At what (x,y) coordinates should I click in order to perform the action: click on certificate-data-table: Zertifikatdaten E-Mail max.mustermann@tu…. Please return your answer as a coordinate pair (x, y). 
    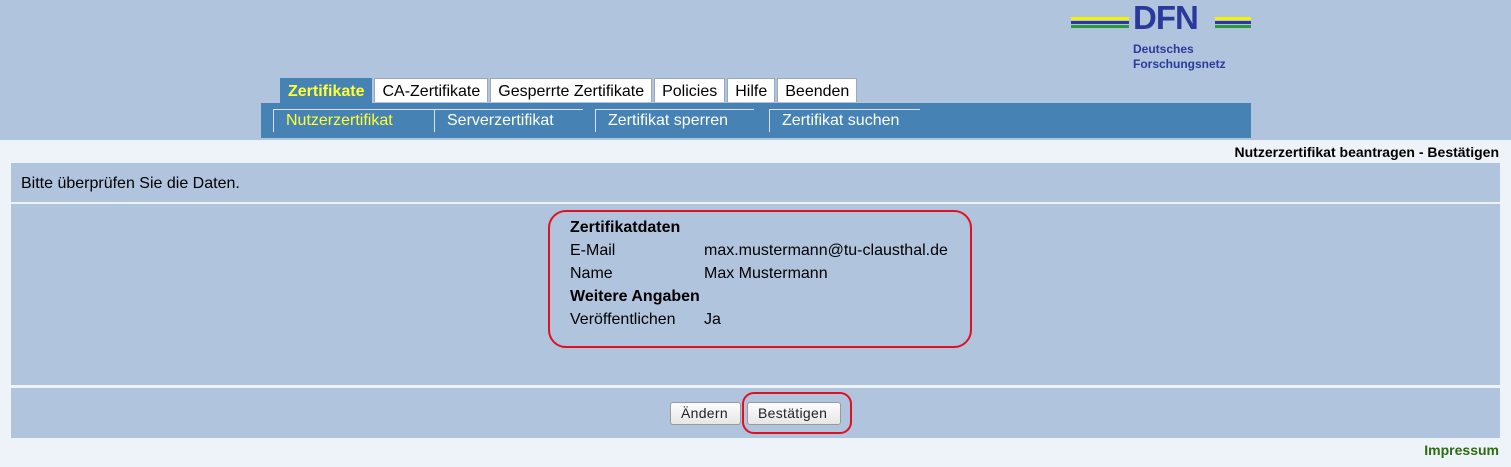
    Looking at the image, I should click on (759, 273).